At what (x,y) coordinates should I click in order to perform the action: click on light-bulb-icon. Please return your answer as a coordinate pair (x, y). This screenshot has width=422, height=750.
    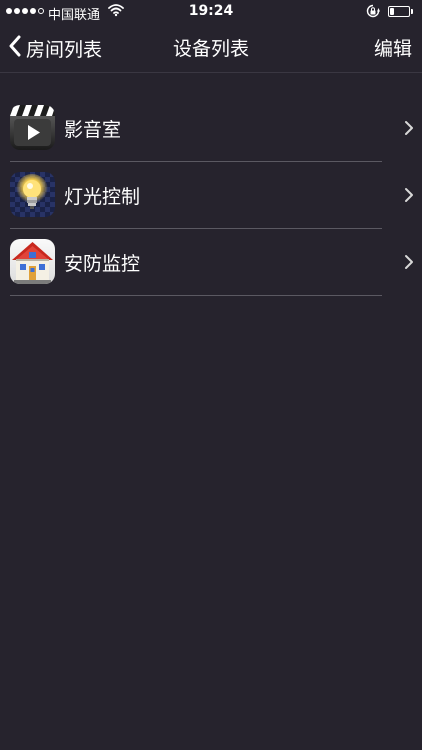
    Looking at the image, I should click on (32, 194).